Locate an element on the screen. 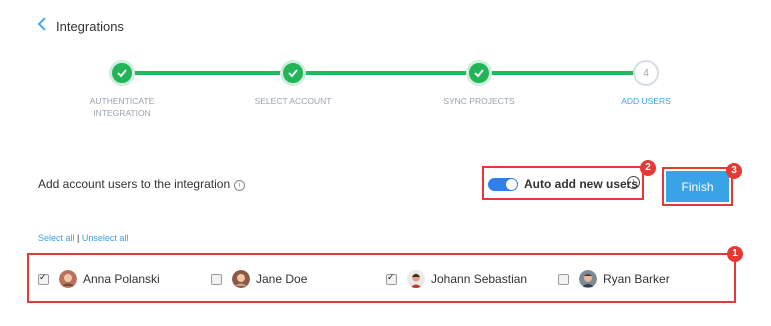 This screenshot has height=326, width=771. step-add-users-current: 4 is located at coordinates (646, 73).